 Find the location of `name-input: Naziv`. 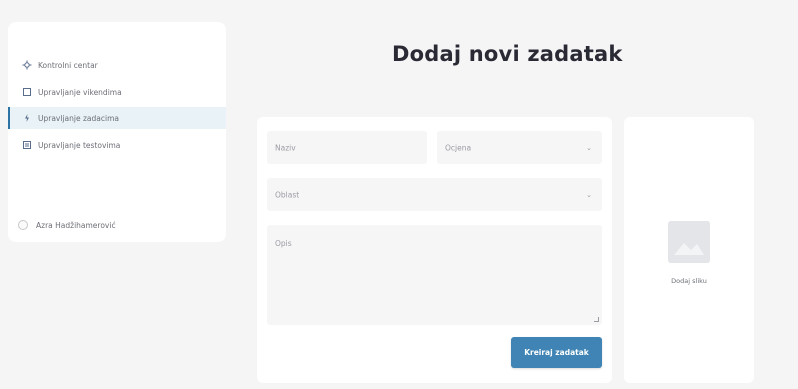

name-input: Naziv is located at coordinates (347, 147).